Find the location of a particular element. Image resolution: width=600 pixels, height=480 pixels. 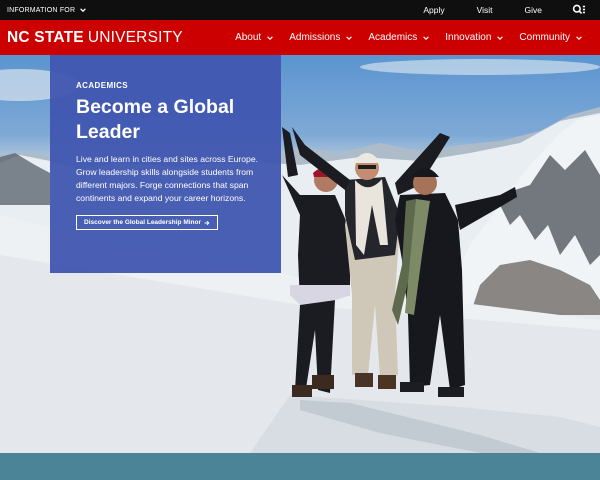

global-leadership-minor-button: Discover the Global Leadership Minor is located at coordinates (147, 223).